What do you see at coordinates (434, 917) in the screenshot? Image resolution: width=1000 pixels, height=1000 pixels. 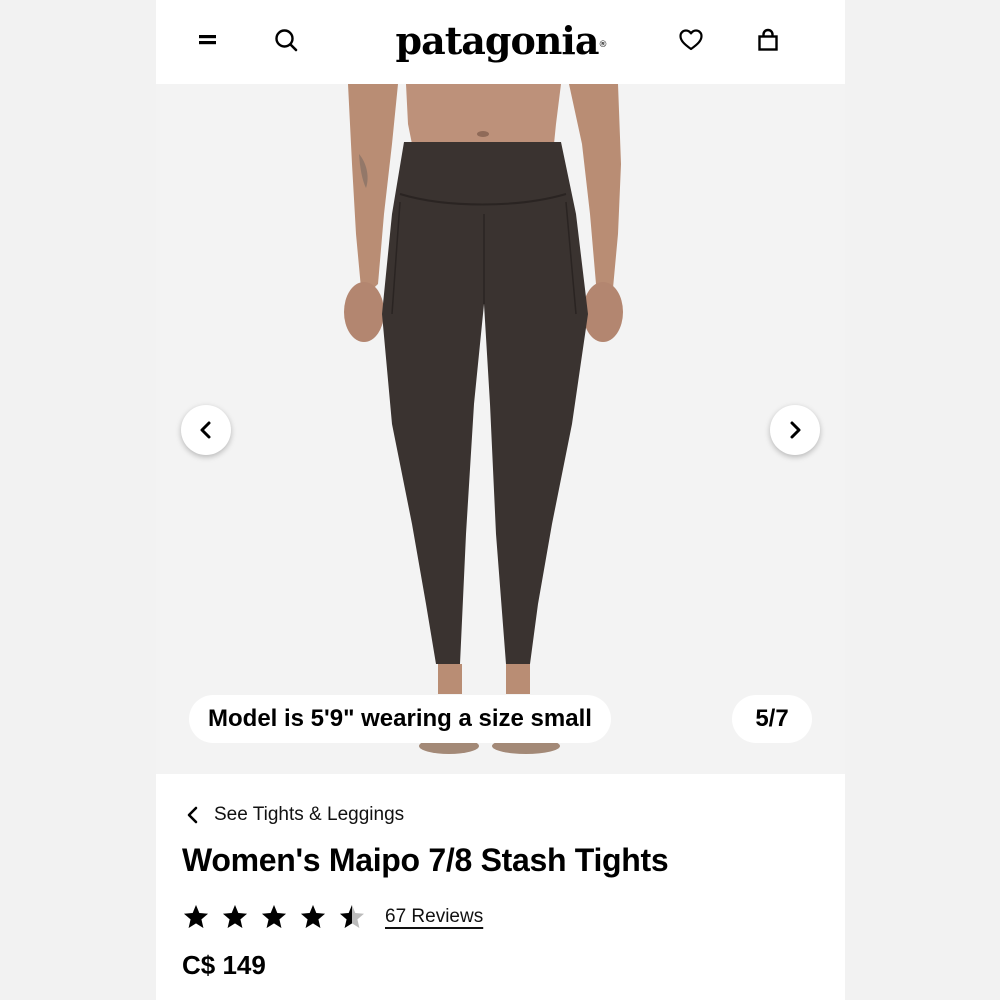 I see `reviews-link: 67 Reviews` at bounding box center [434, 917].